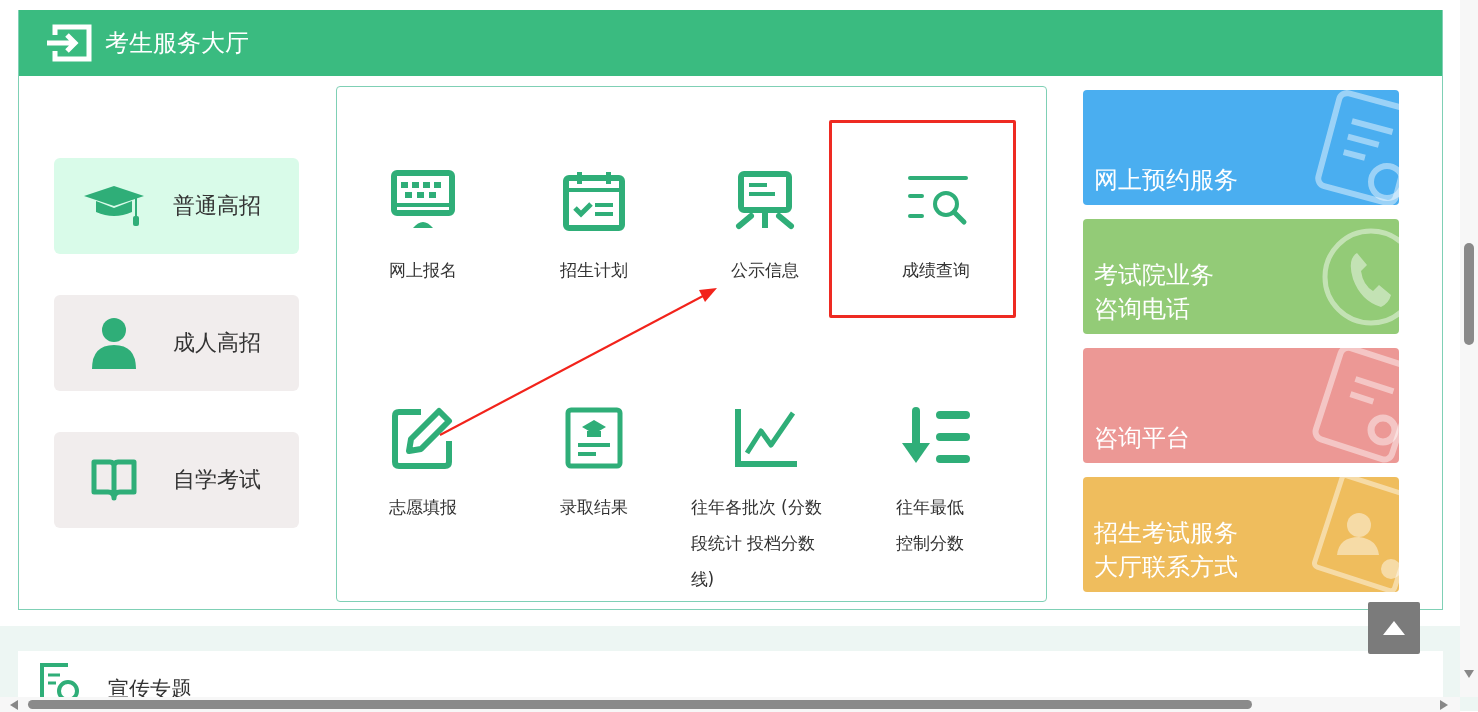 This screenshot has width=1478, height=712. Describe the element at coordinates (935, 525) in the screenshot. I see `service-link: 往年最低控制分数` at that location.